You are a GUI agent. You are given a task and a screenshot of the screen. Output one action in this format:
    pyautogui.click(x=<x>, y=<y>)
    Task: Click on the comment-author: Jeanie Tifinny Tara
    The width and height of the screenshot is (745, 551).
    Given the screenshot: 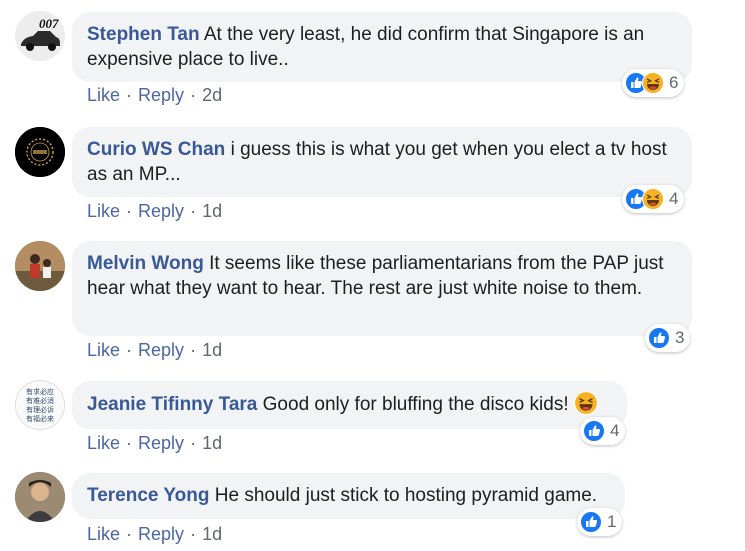 What is the action you would take?
    pyautogui.click(x=172, y=404)
    